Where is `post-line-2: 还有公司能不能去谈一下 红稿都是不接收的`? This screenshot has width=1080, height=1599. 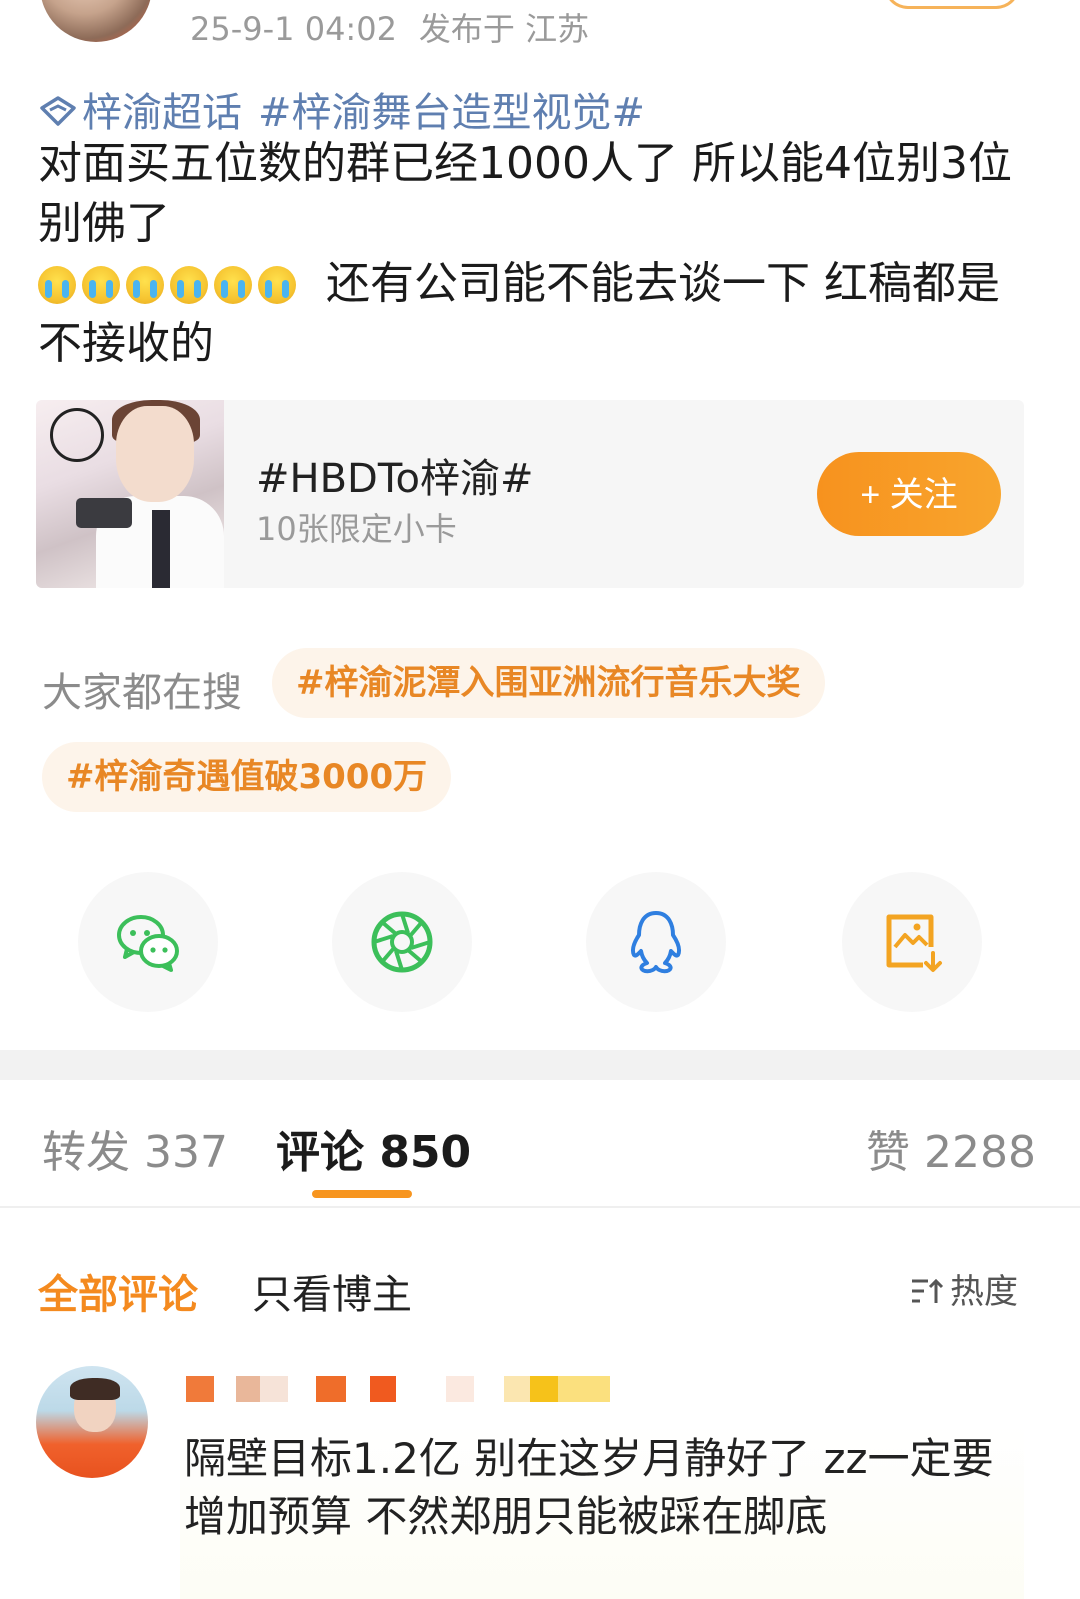
post-line-2: 还有公司能不能去谈一下 红稿都是不接收的 is located at coordinates (533, 314).